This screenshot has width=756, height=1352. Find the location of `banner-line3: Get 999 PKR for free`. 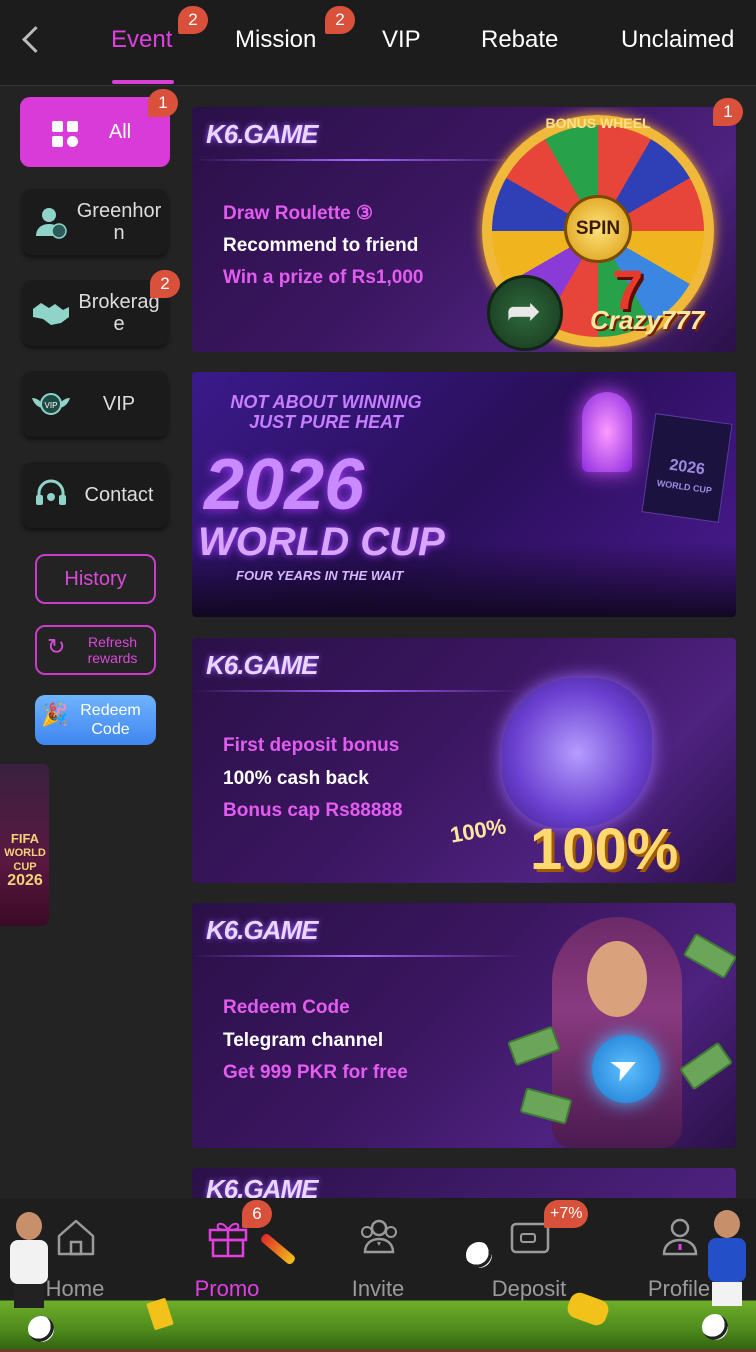

banner-line3: Get 999 PKR for free is located at coordinates (315, 1072).